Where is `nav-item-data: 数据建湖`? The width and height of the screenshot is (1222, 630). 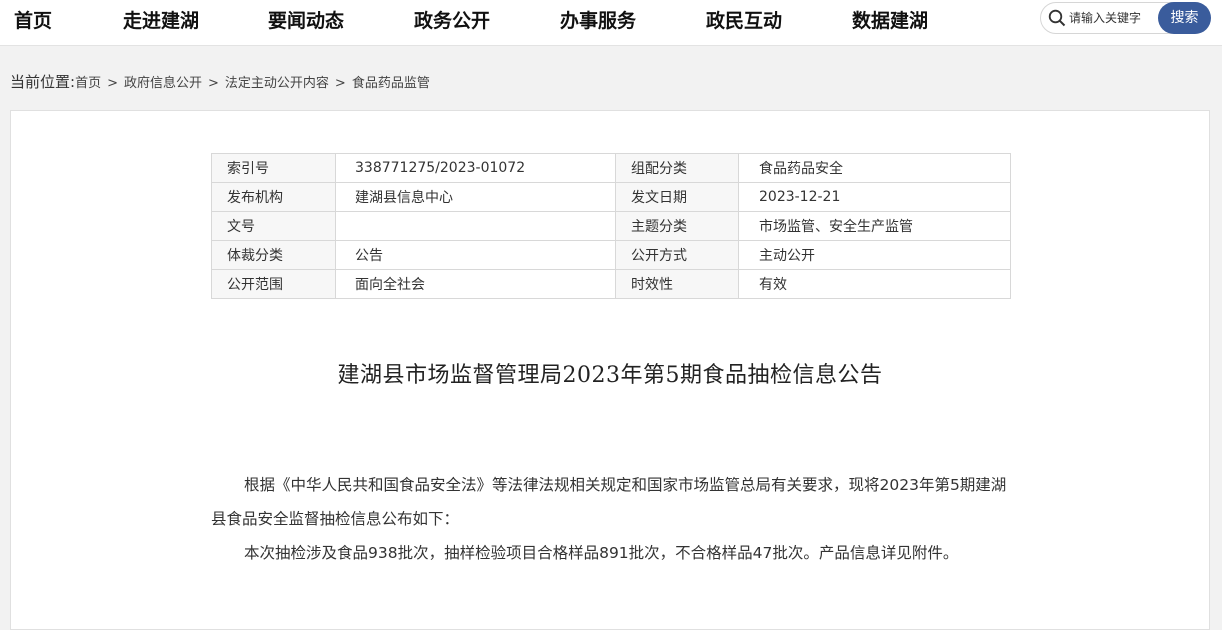 nav-item-data: 数据建湖 is located at coordinates (890, 21).